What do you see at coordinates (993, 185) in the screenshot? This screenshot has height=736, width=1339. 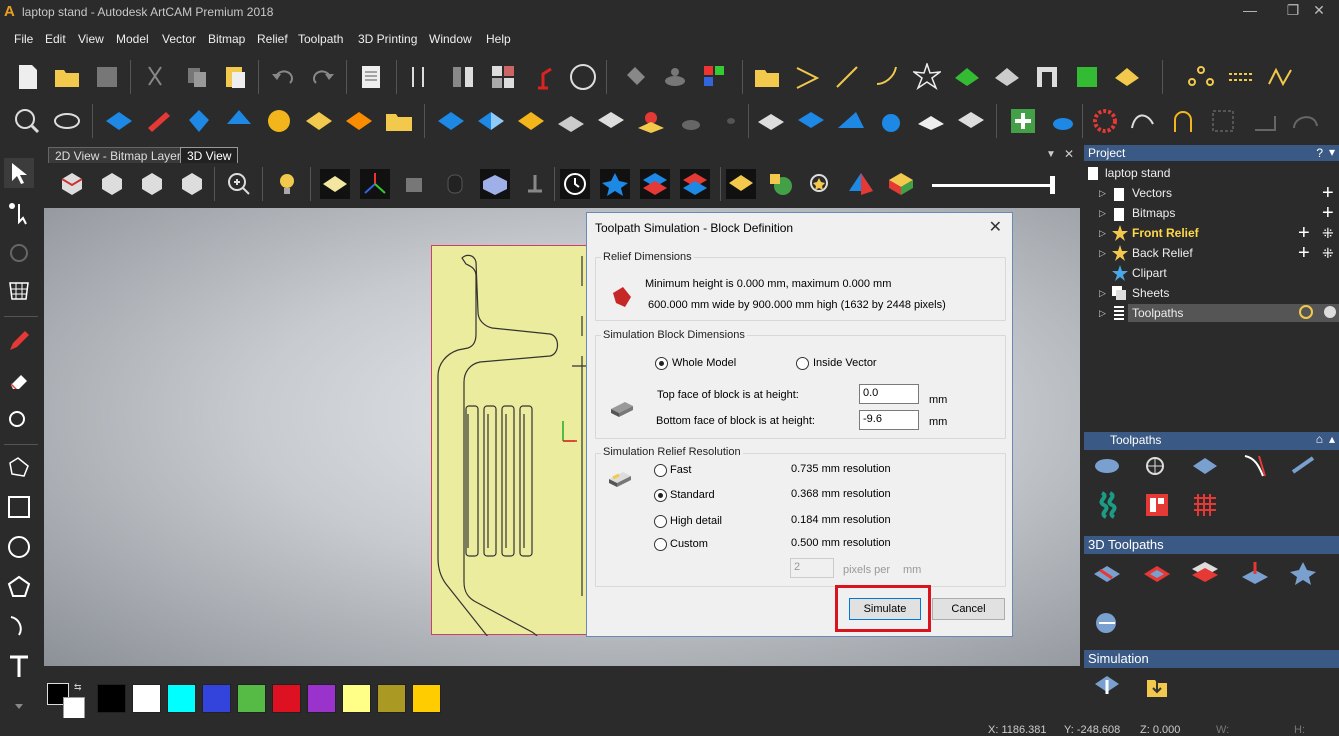 I see `zoom-slider-track` at bounding box center [993, 185].